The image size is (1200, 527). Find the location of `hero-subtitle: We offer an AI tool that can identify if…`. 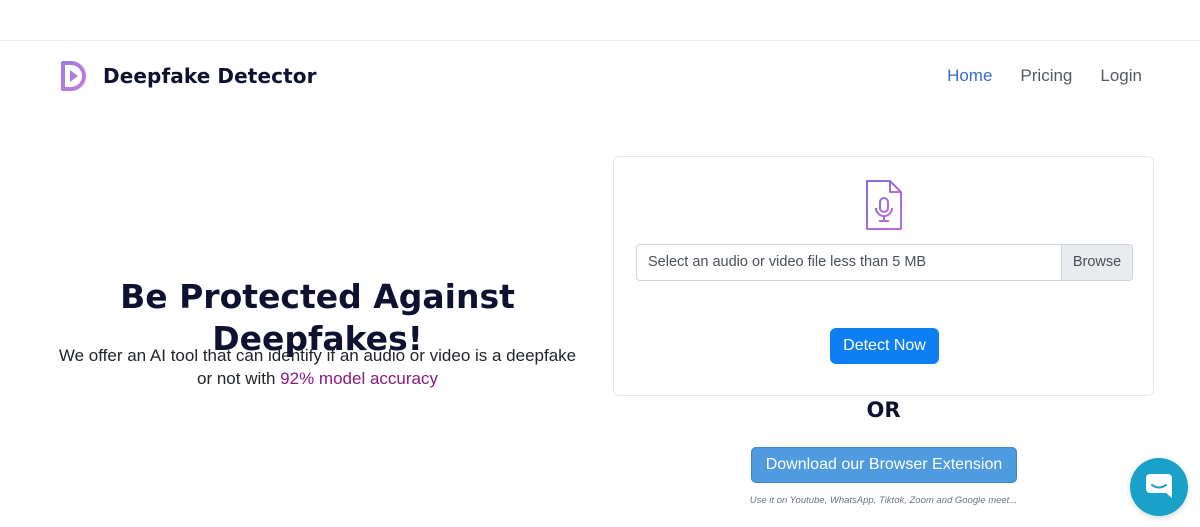

hero-subtitle: We offer an AI tool that can identify if… is located at coordinates (317, 367).